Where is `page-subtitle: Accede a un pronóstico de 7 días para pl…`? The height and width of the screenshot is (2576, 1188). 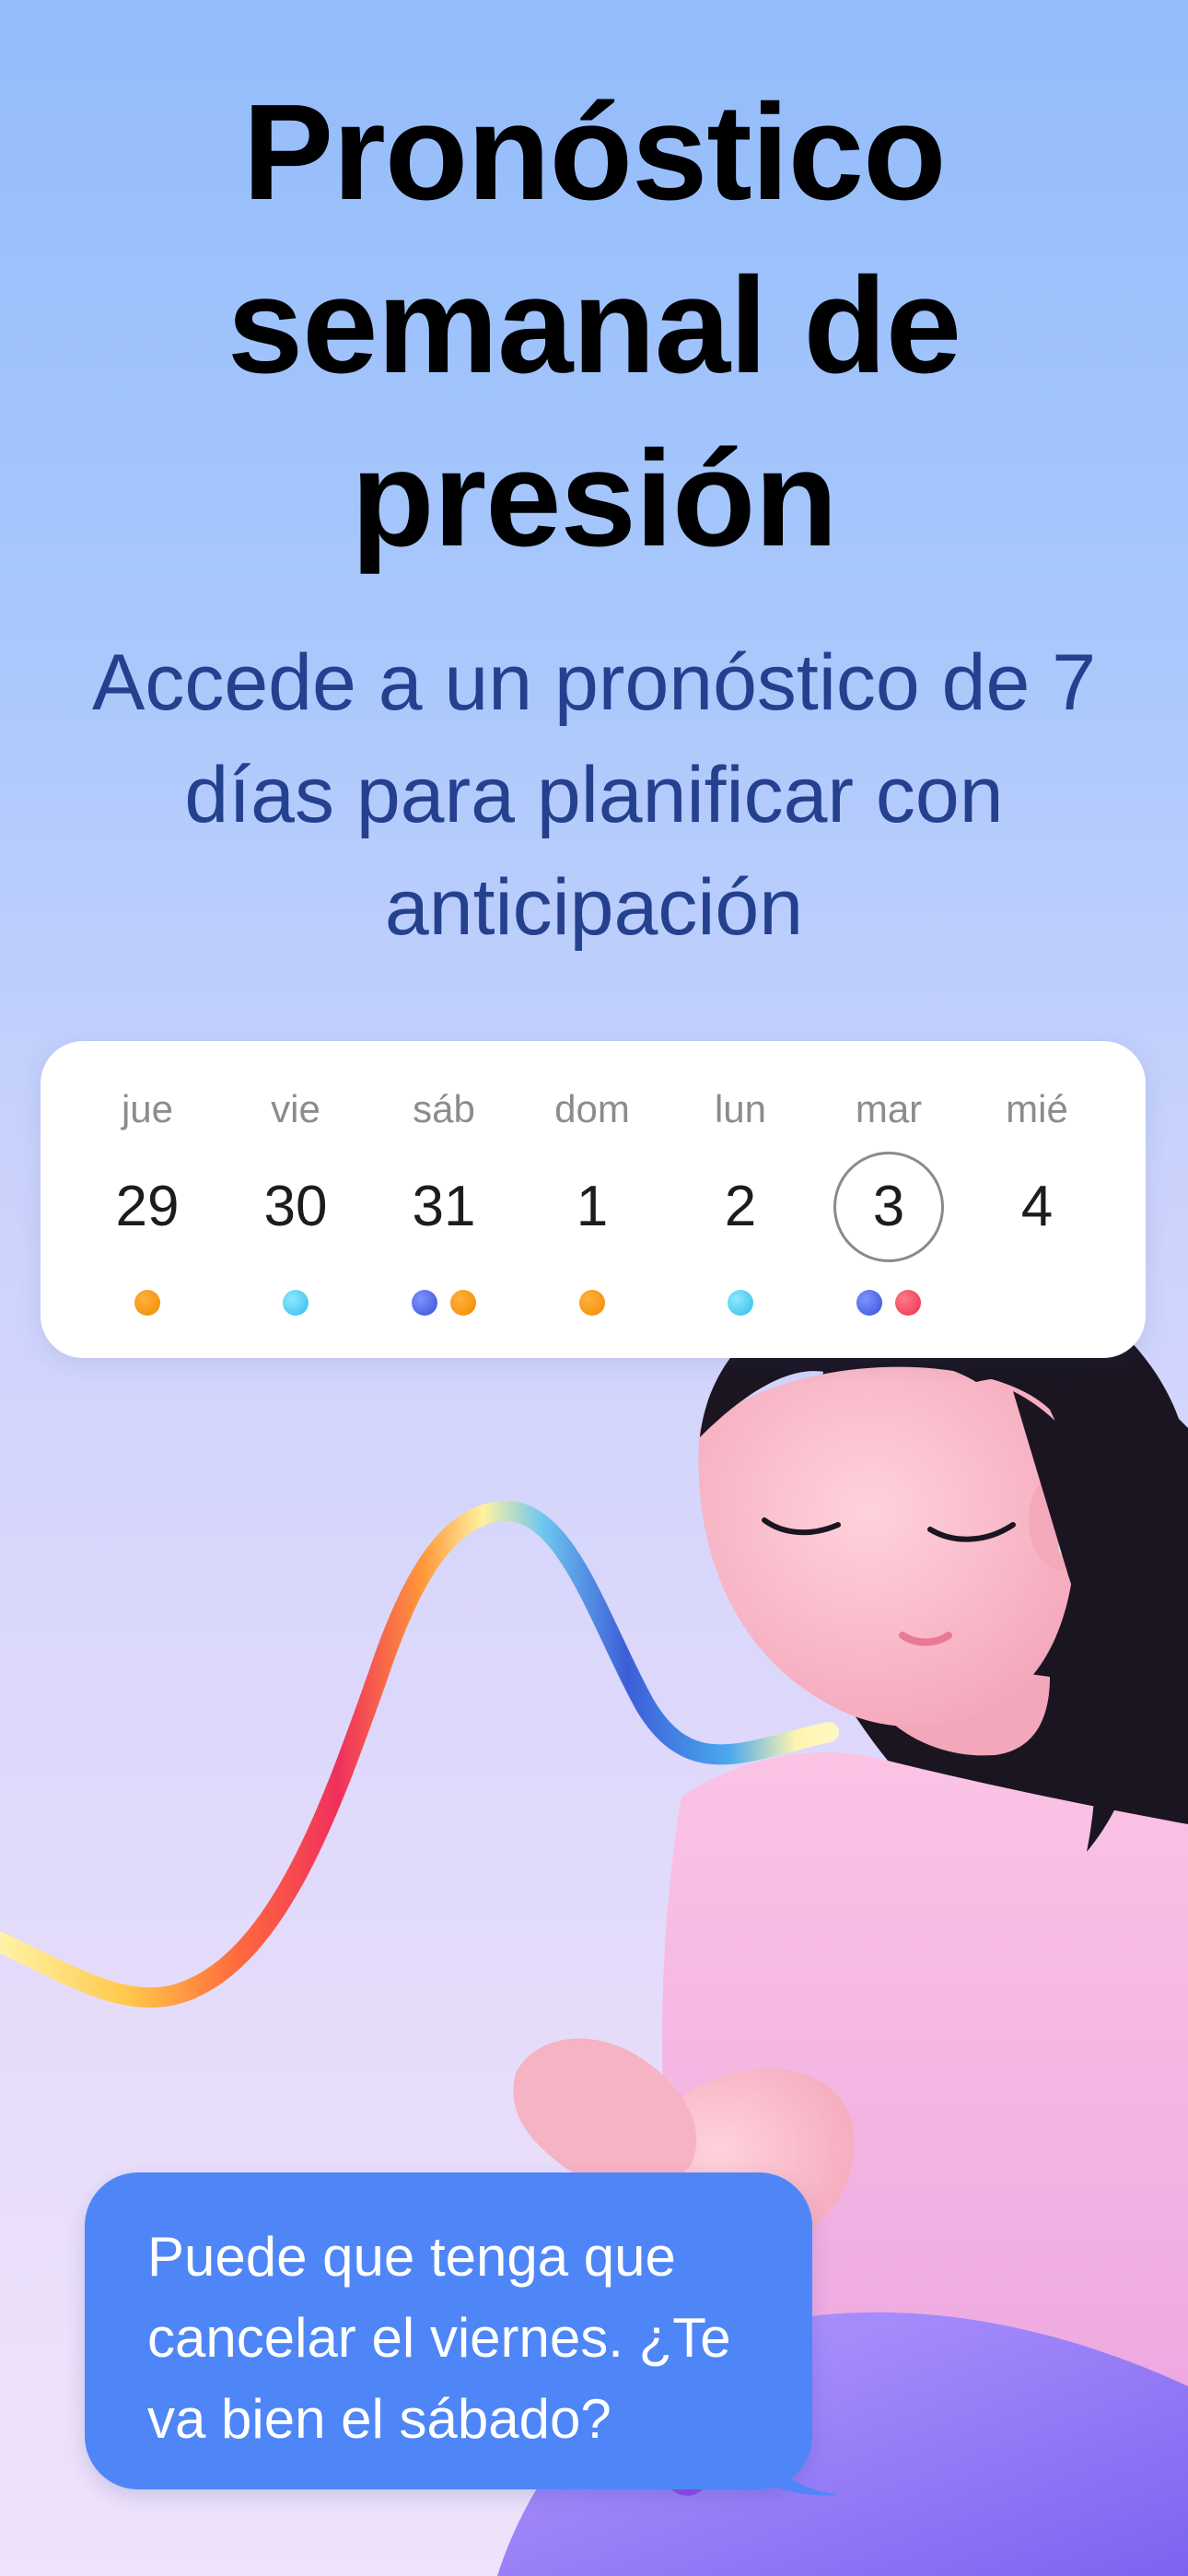
page-subtitle: Accede a un pronóstico de 7 días para pl… is located at coordinates (594, 795).